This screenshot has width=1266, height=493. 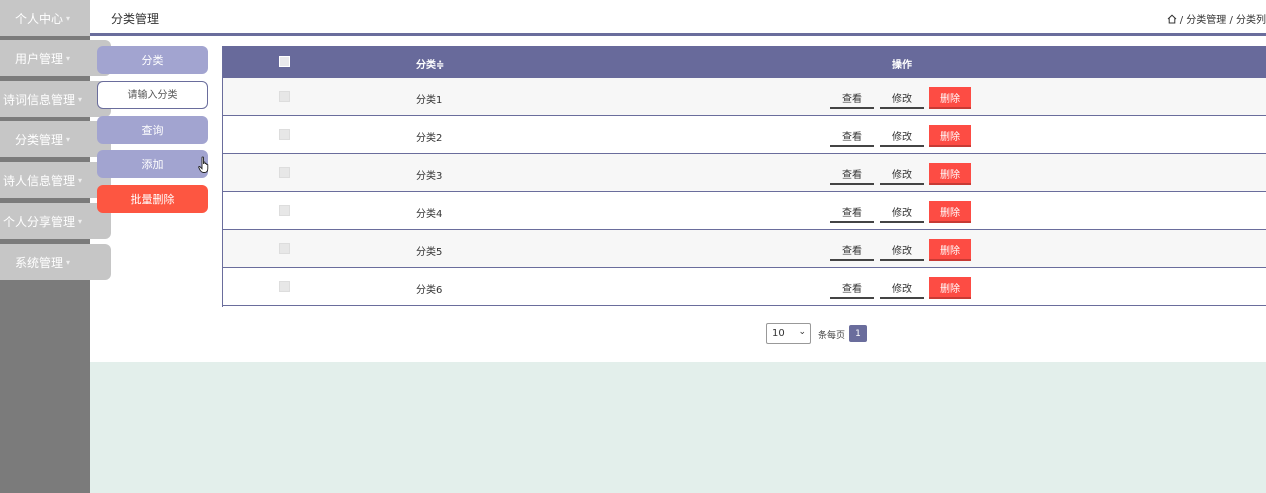 I want to click on sidebar-item-label: 分类管理, so click(x=38, y=139).